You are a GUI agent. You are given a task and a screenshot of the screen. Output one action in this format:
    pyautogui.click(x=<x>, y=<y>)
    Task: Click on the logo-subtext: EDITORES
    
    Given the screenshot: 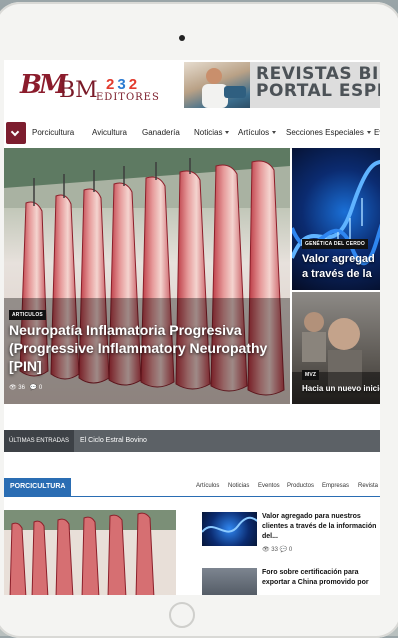 What is the action you would take?
    pyautogui.click(x=128, y=97)
    